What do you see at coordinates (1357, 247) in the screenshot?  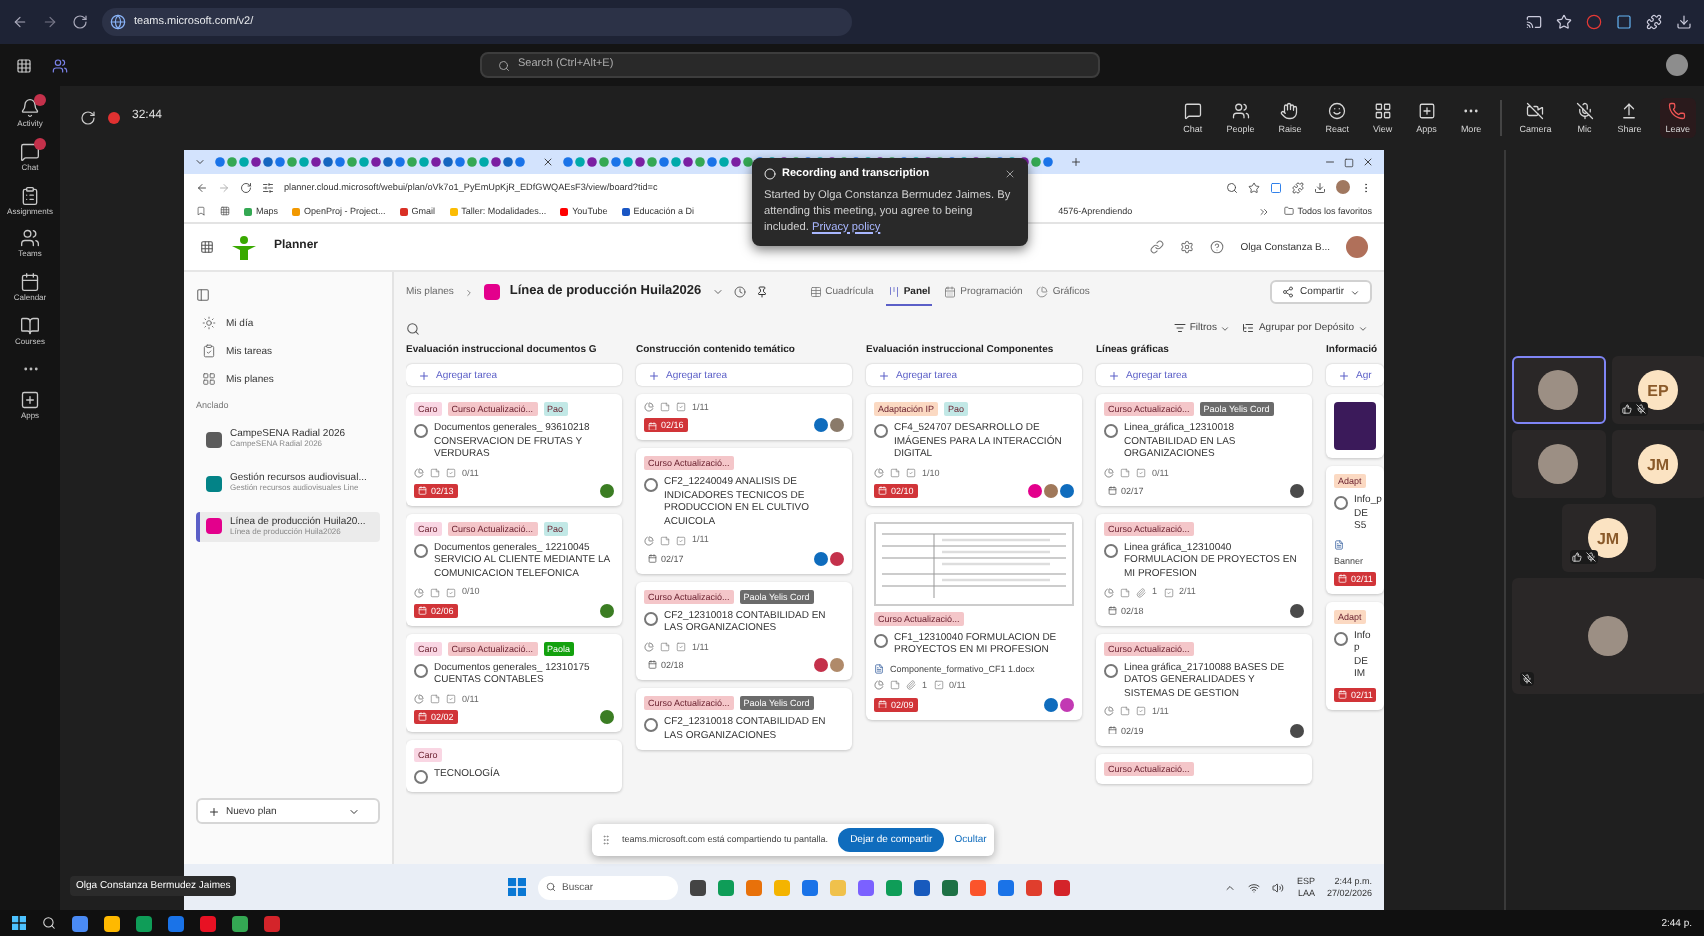 I see `user-avatar` at bounding box center [1357, 247].